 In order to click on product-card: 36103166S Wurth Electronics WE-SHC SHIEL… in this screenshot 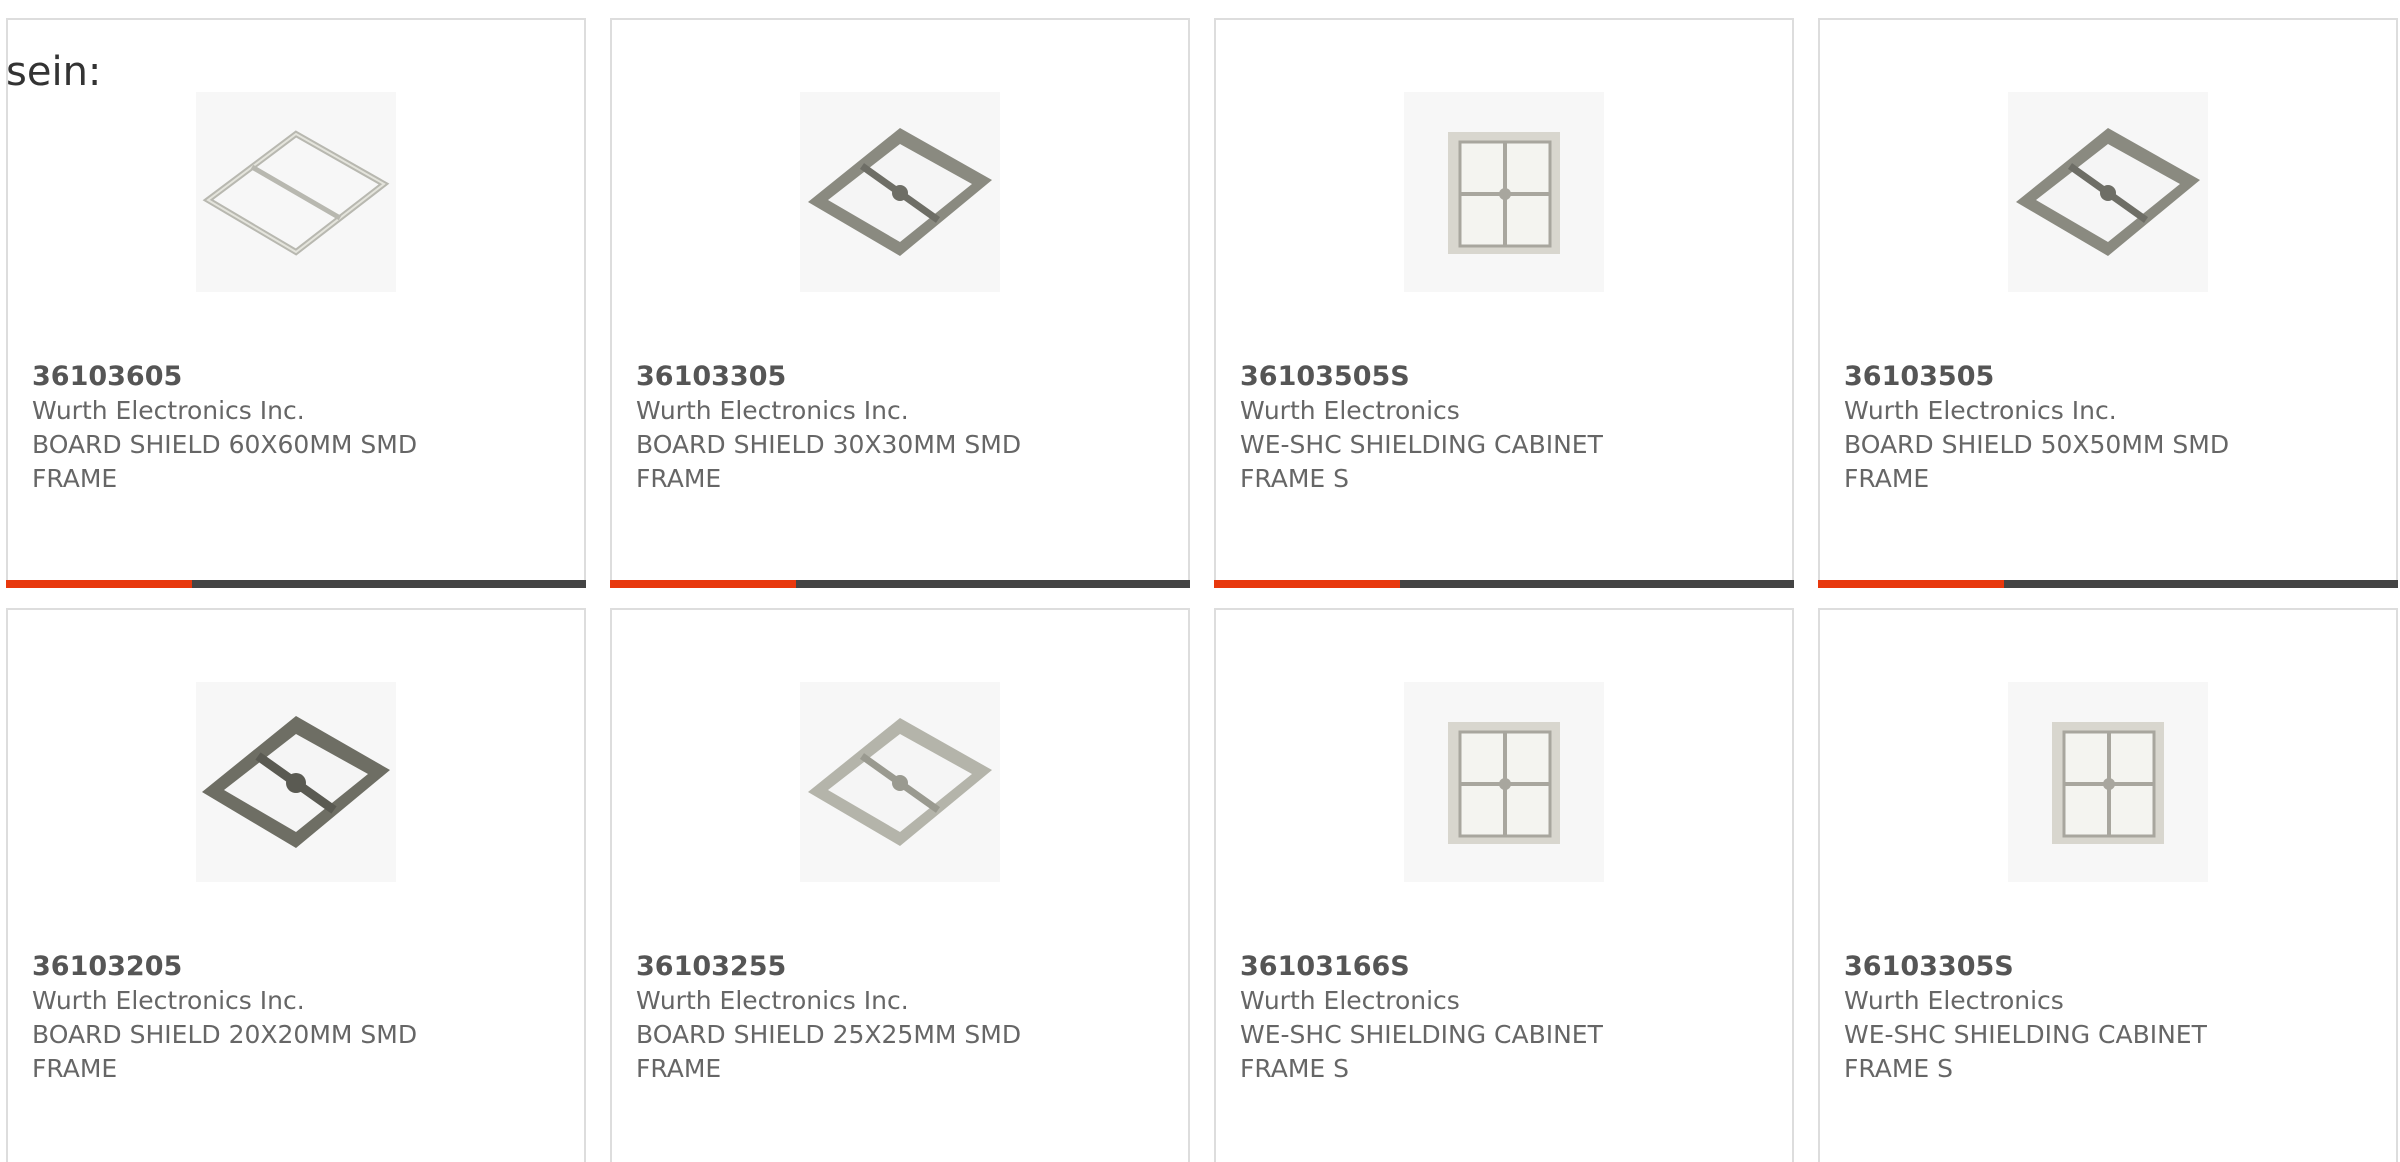, I will do `click(1504, 885)`.